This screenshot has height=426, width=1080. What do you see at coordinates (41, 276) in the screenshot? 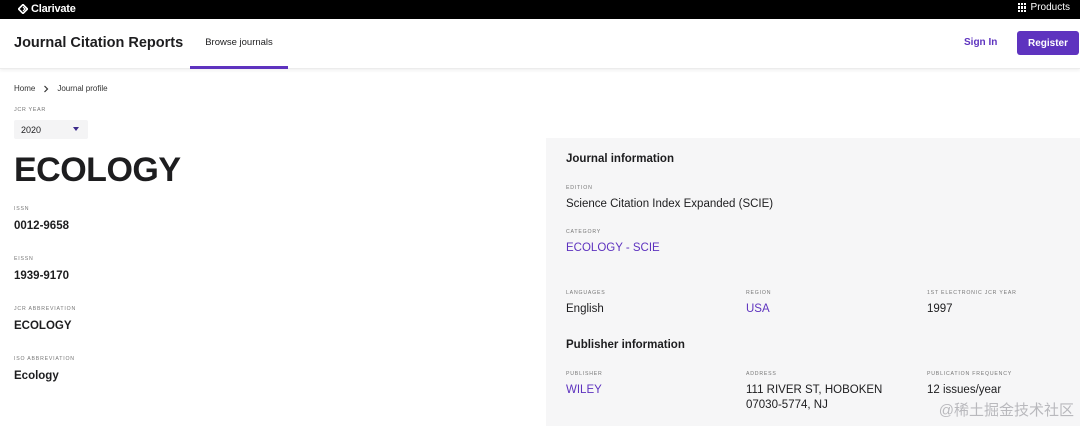
I see `eissn-value: 1939-9170` at bounding box center [41, 276].